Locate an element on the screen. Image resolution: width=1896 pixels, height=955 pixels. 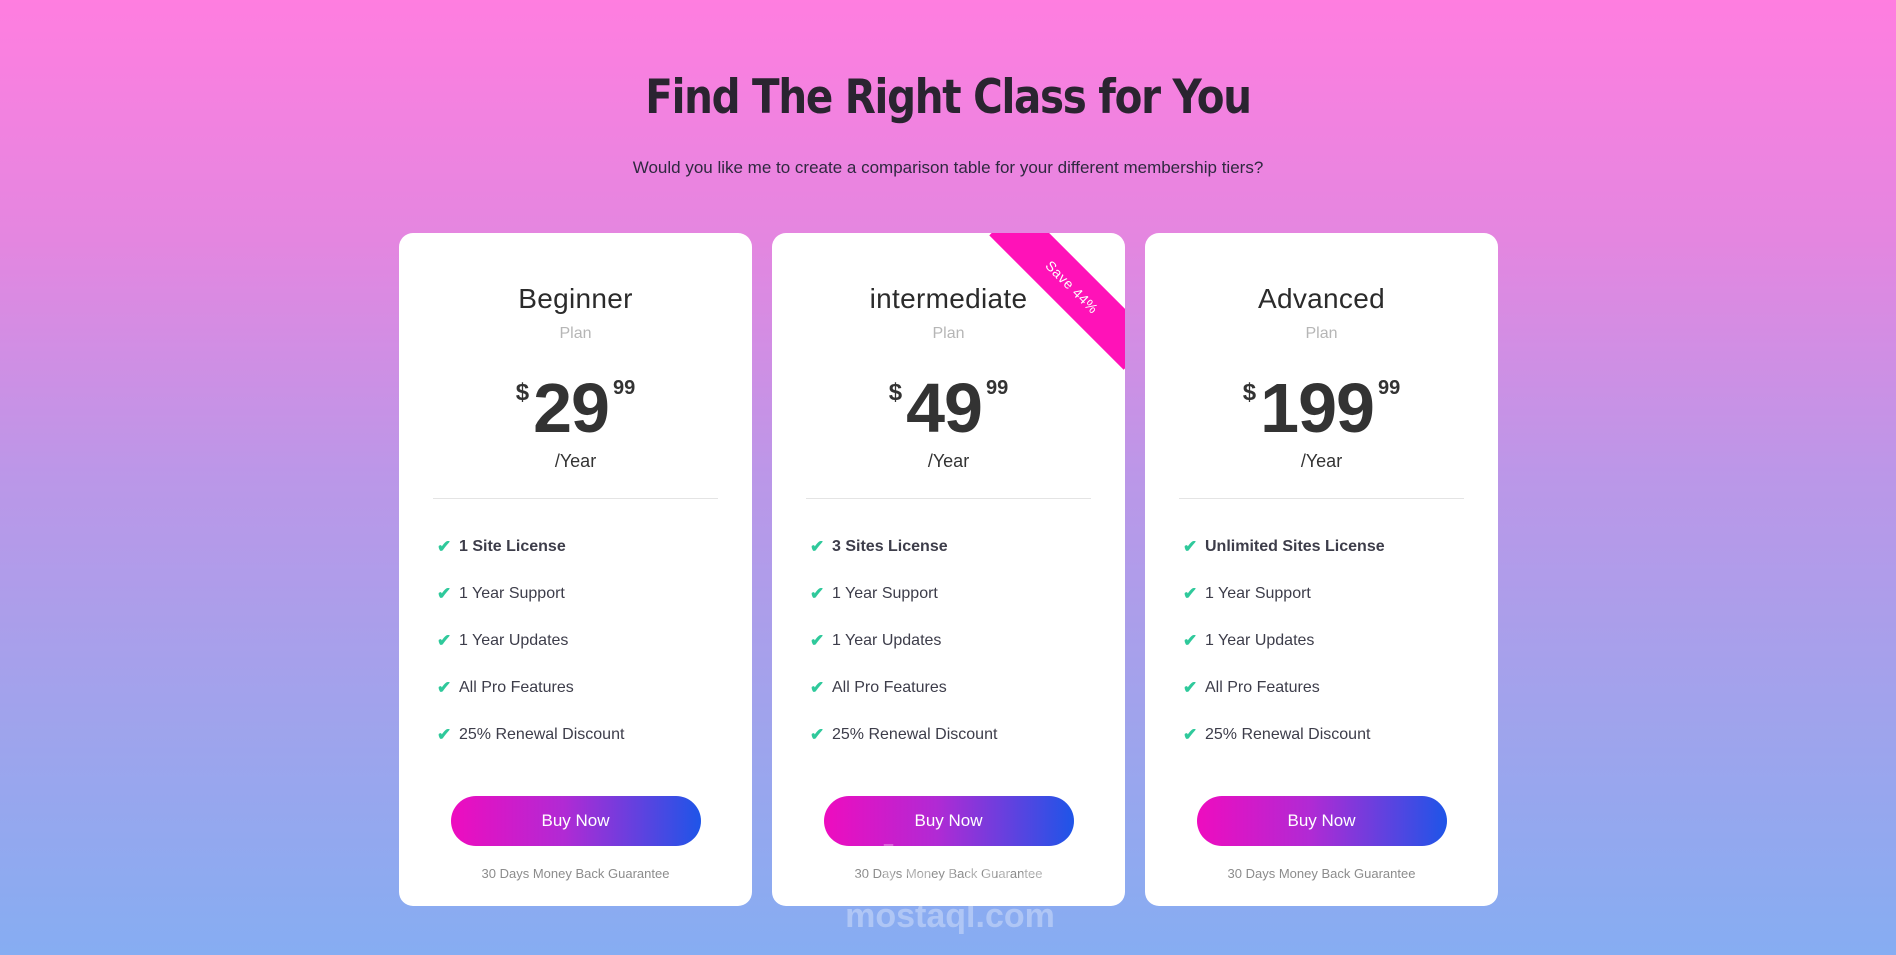
feature-item: ✔ 3 Sites License is located at coordinates (967, 546).